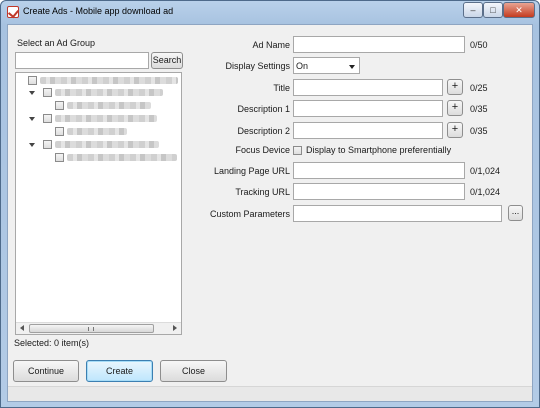 This screenshot has width=540, height=408. What do you see at coordinates (378, 150) in the screenshot?
I see `smartphone-preference-label: Display to Smartphone preferentially` at bounding box center [378, 150].